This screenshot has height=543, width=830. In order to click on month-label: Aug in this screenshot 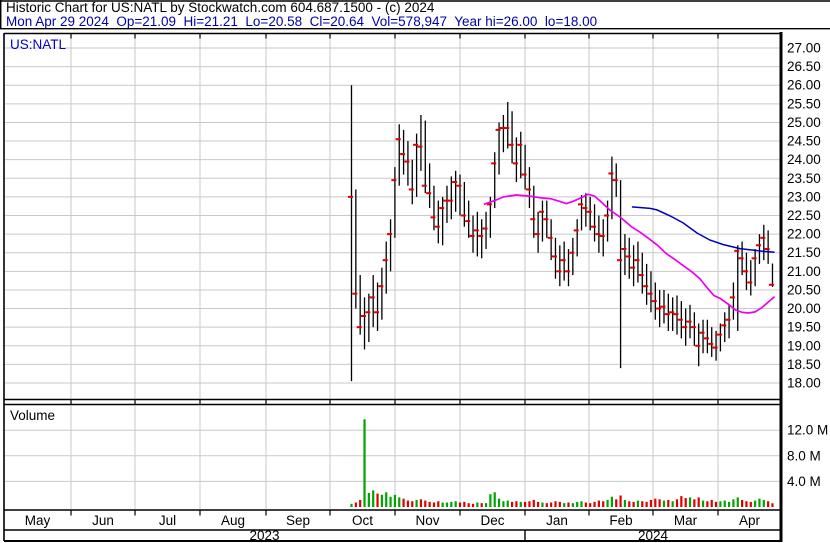, I will do `click(233, 520)`.